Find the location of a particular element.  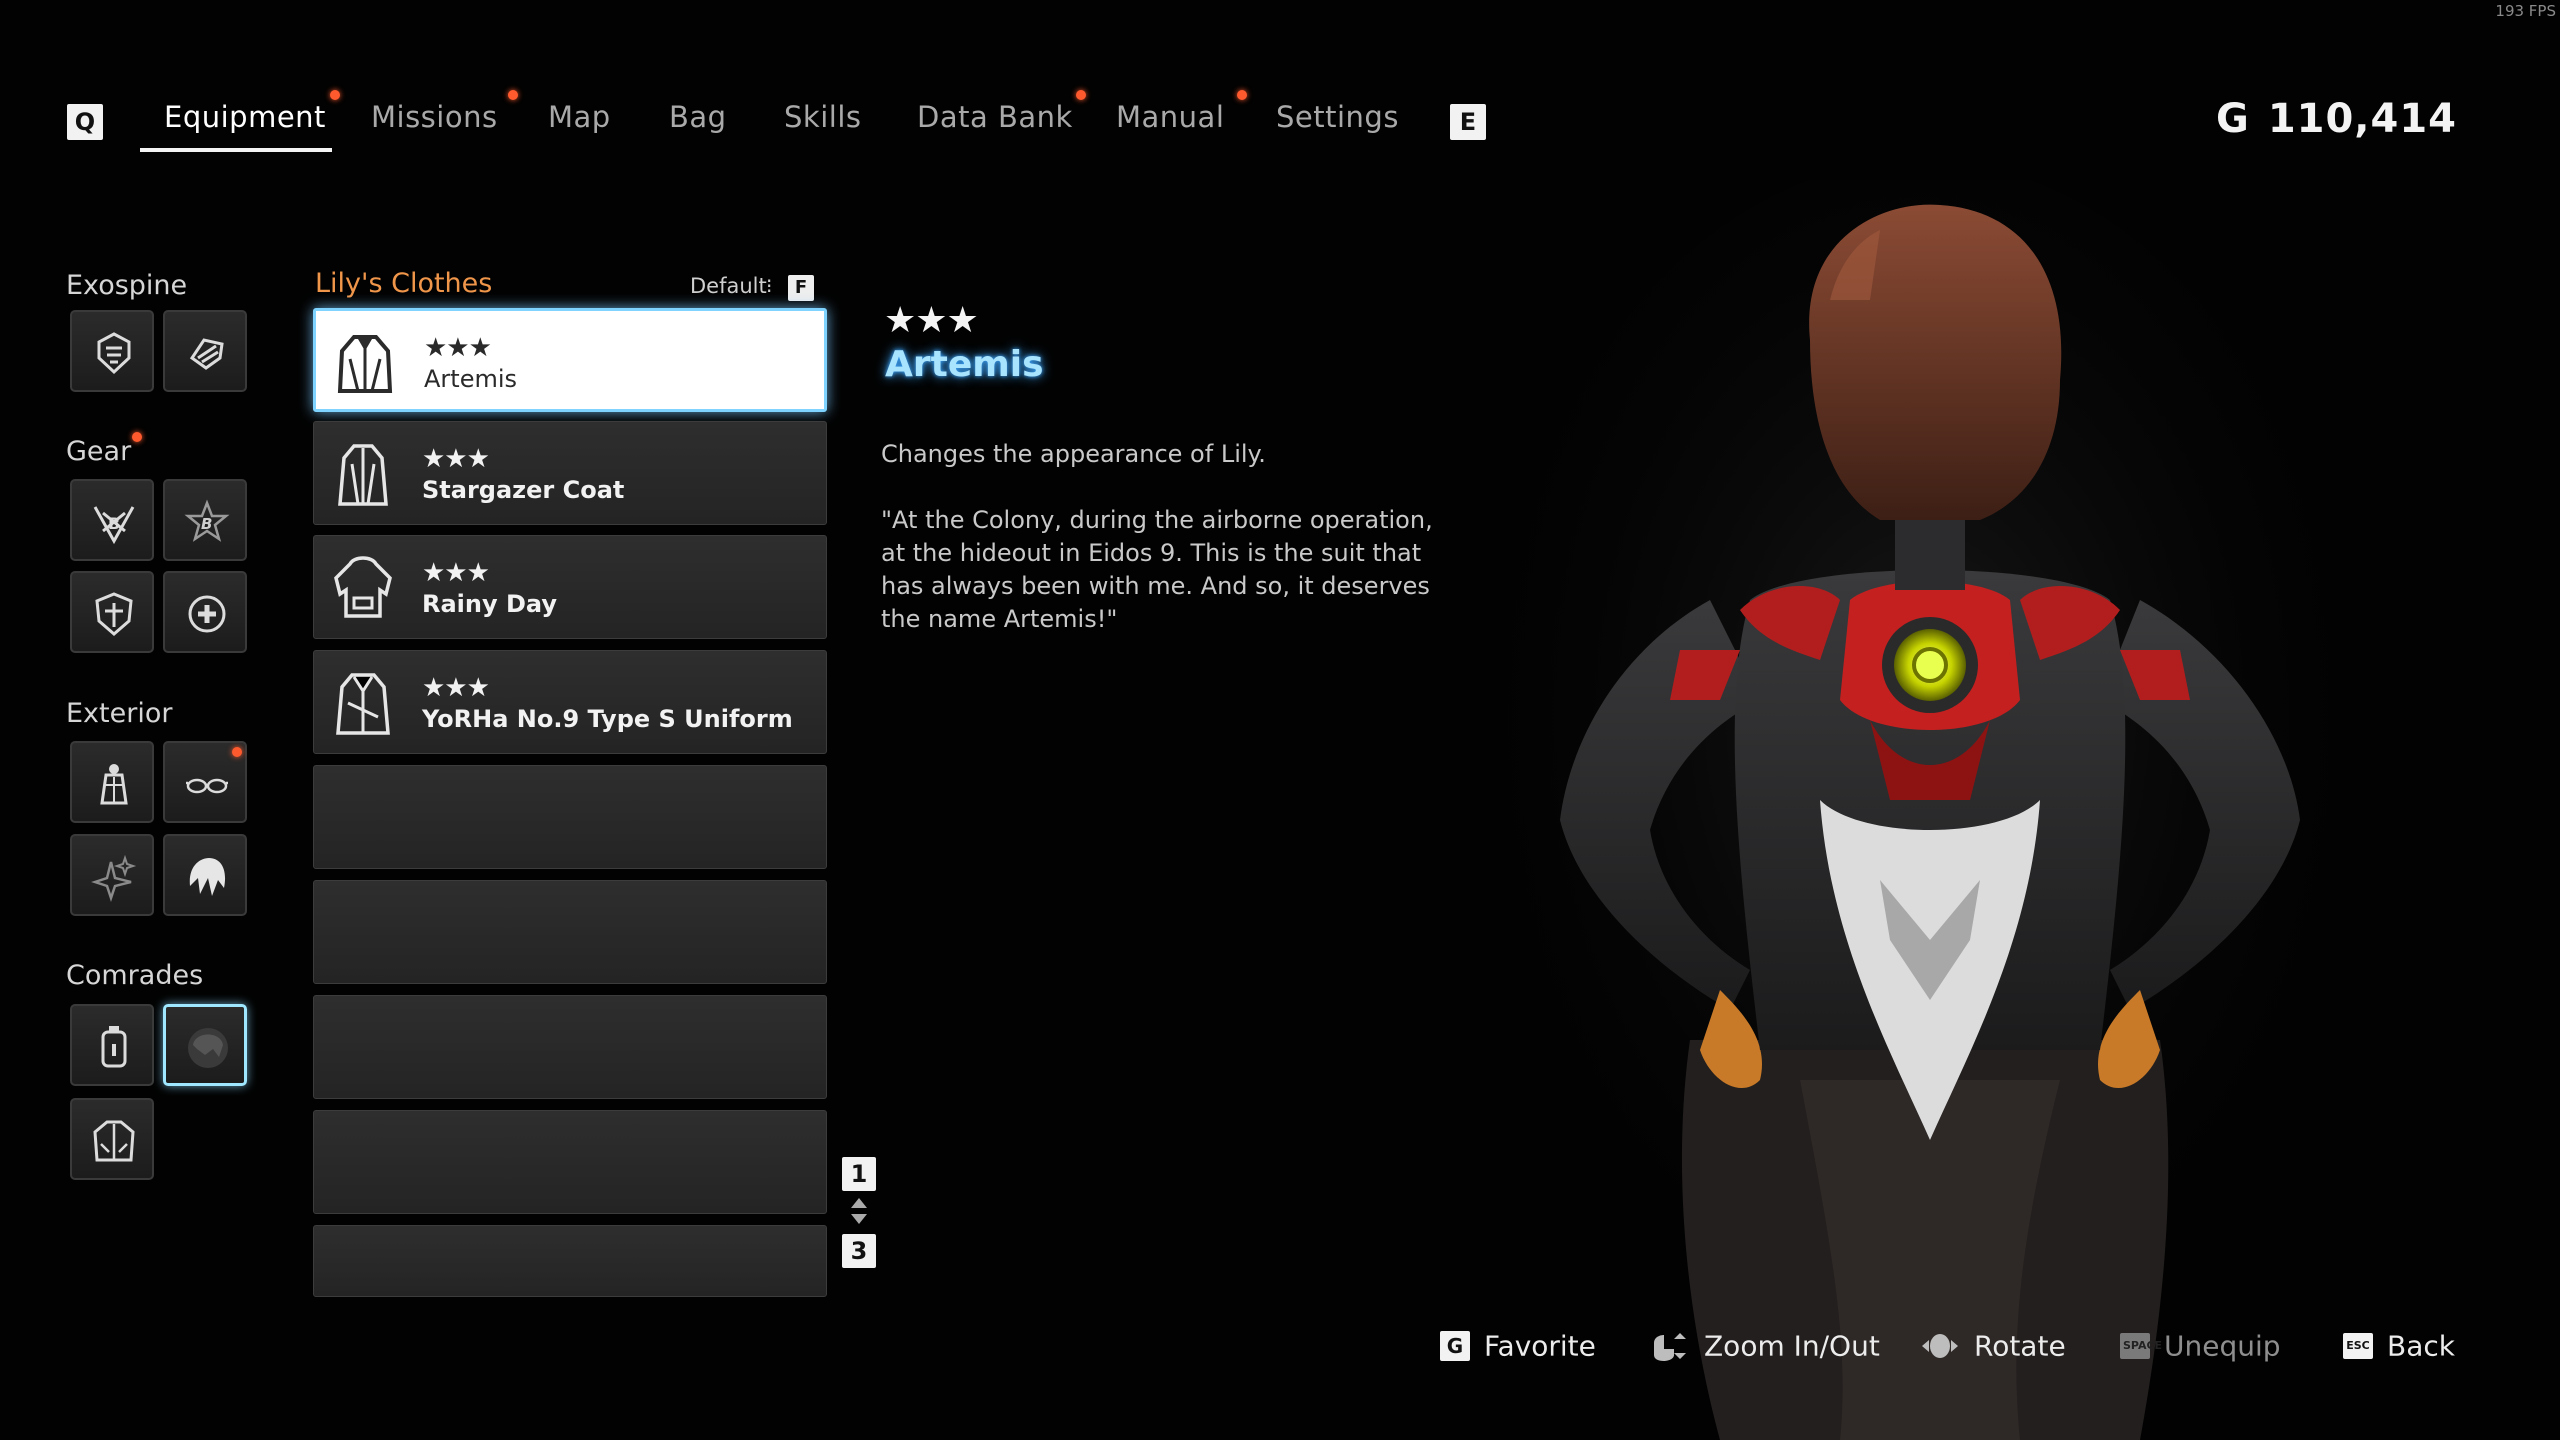

tab-skills: Skills is located at coordinates (822, 117).